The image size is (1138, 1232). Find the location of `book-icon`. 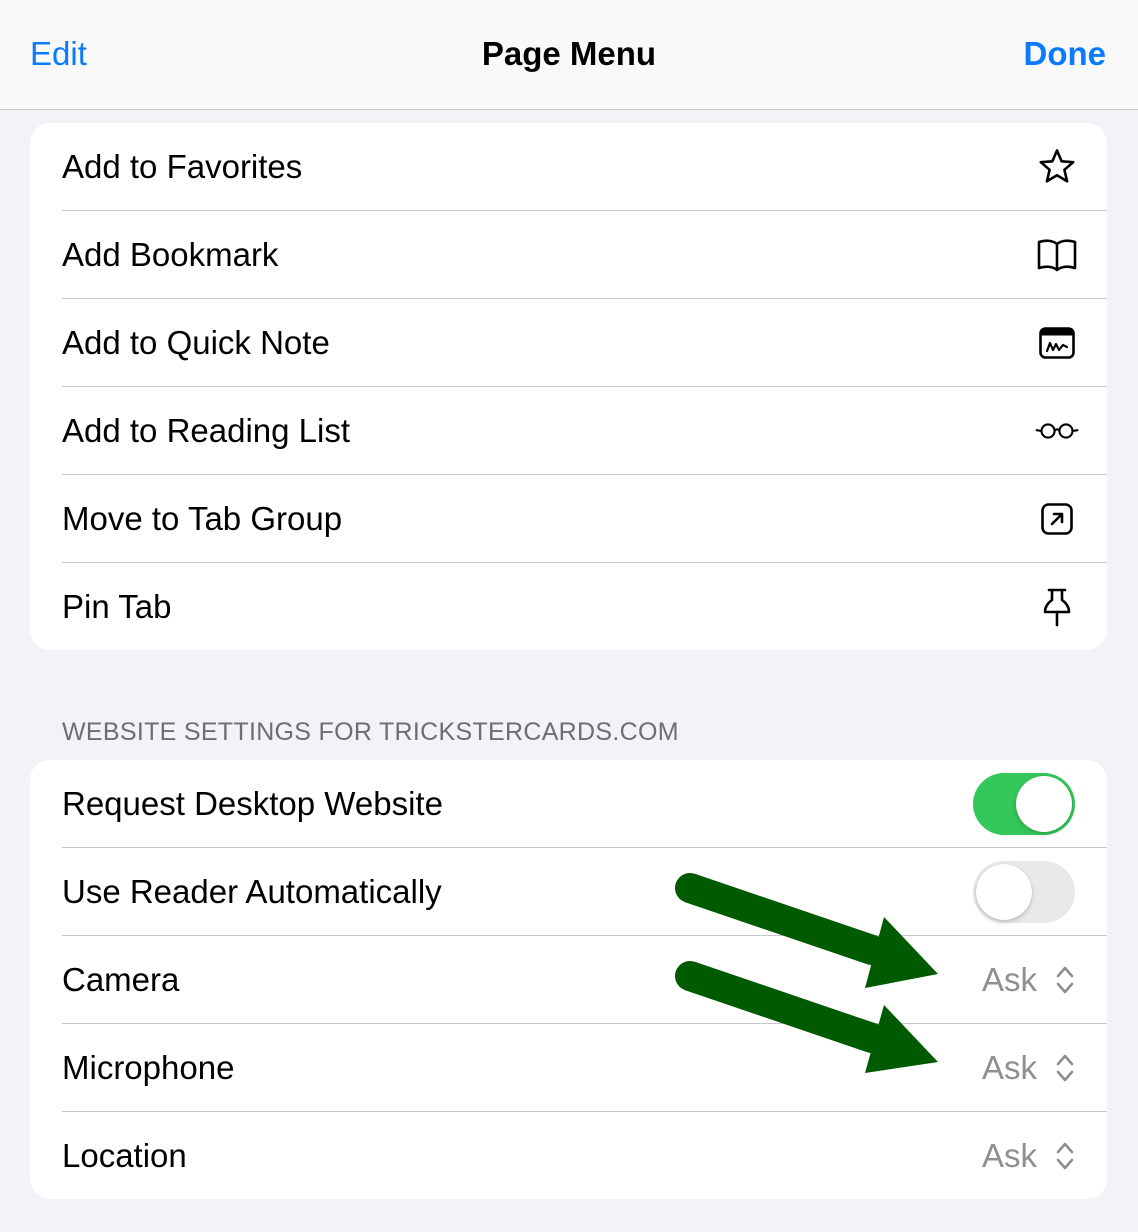

book-icon is located at coordinates (1057, 255).